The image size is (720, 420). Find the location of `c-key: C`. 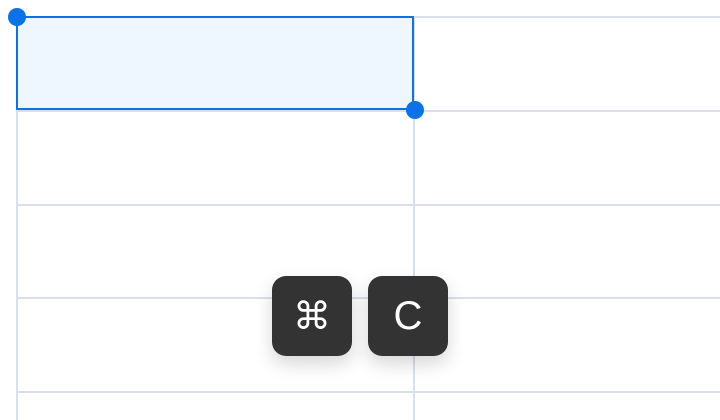

c-key: C is located at coordinates (408, 316).